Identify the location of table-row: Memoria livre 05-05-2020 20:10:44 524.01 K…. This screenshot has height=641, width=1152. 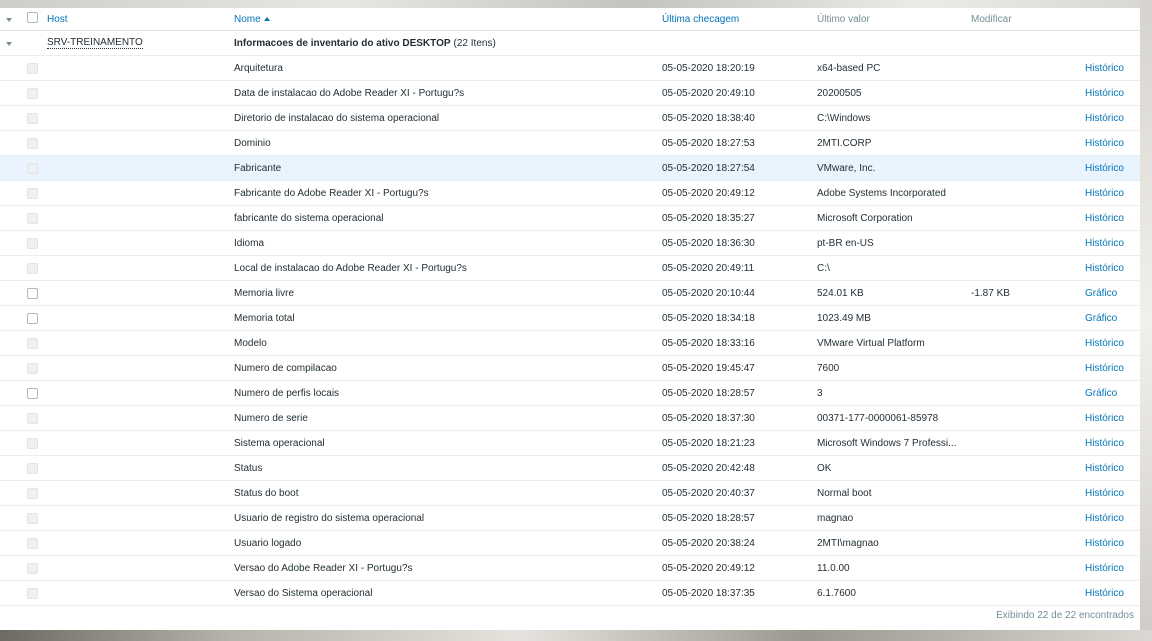
(570, 293).